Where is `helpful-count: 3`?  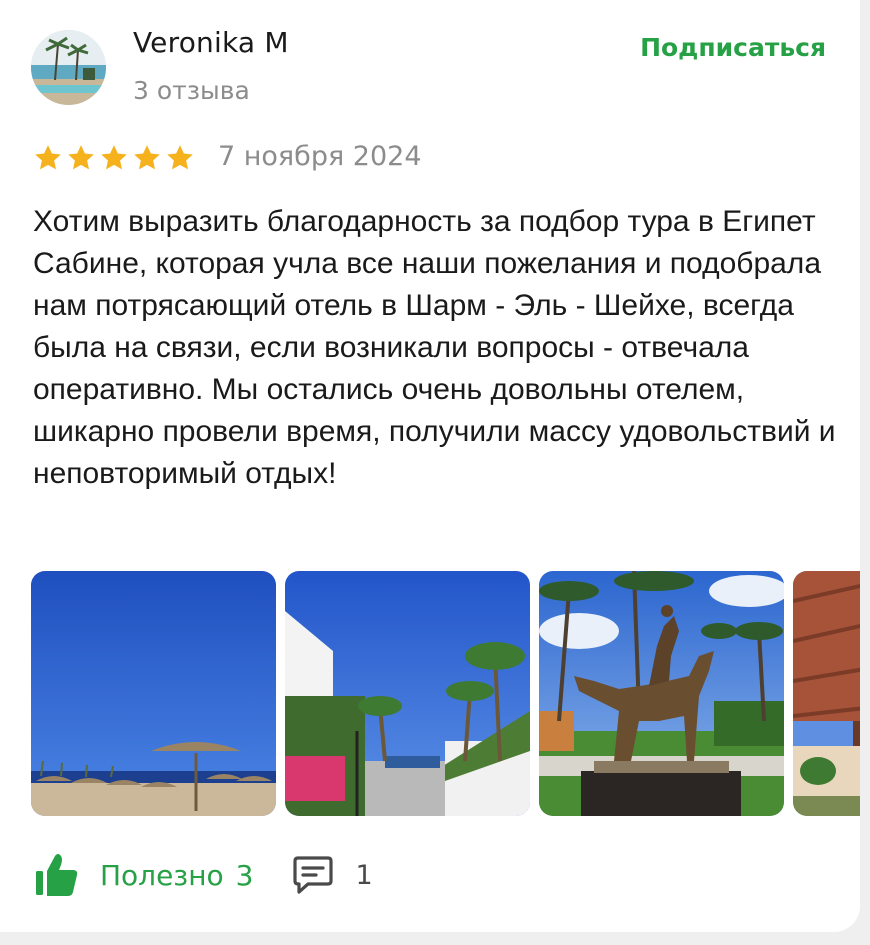 helpful-count: 3 is located at coordinates (244, 875).